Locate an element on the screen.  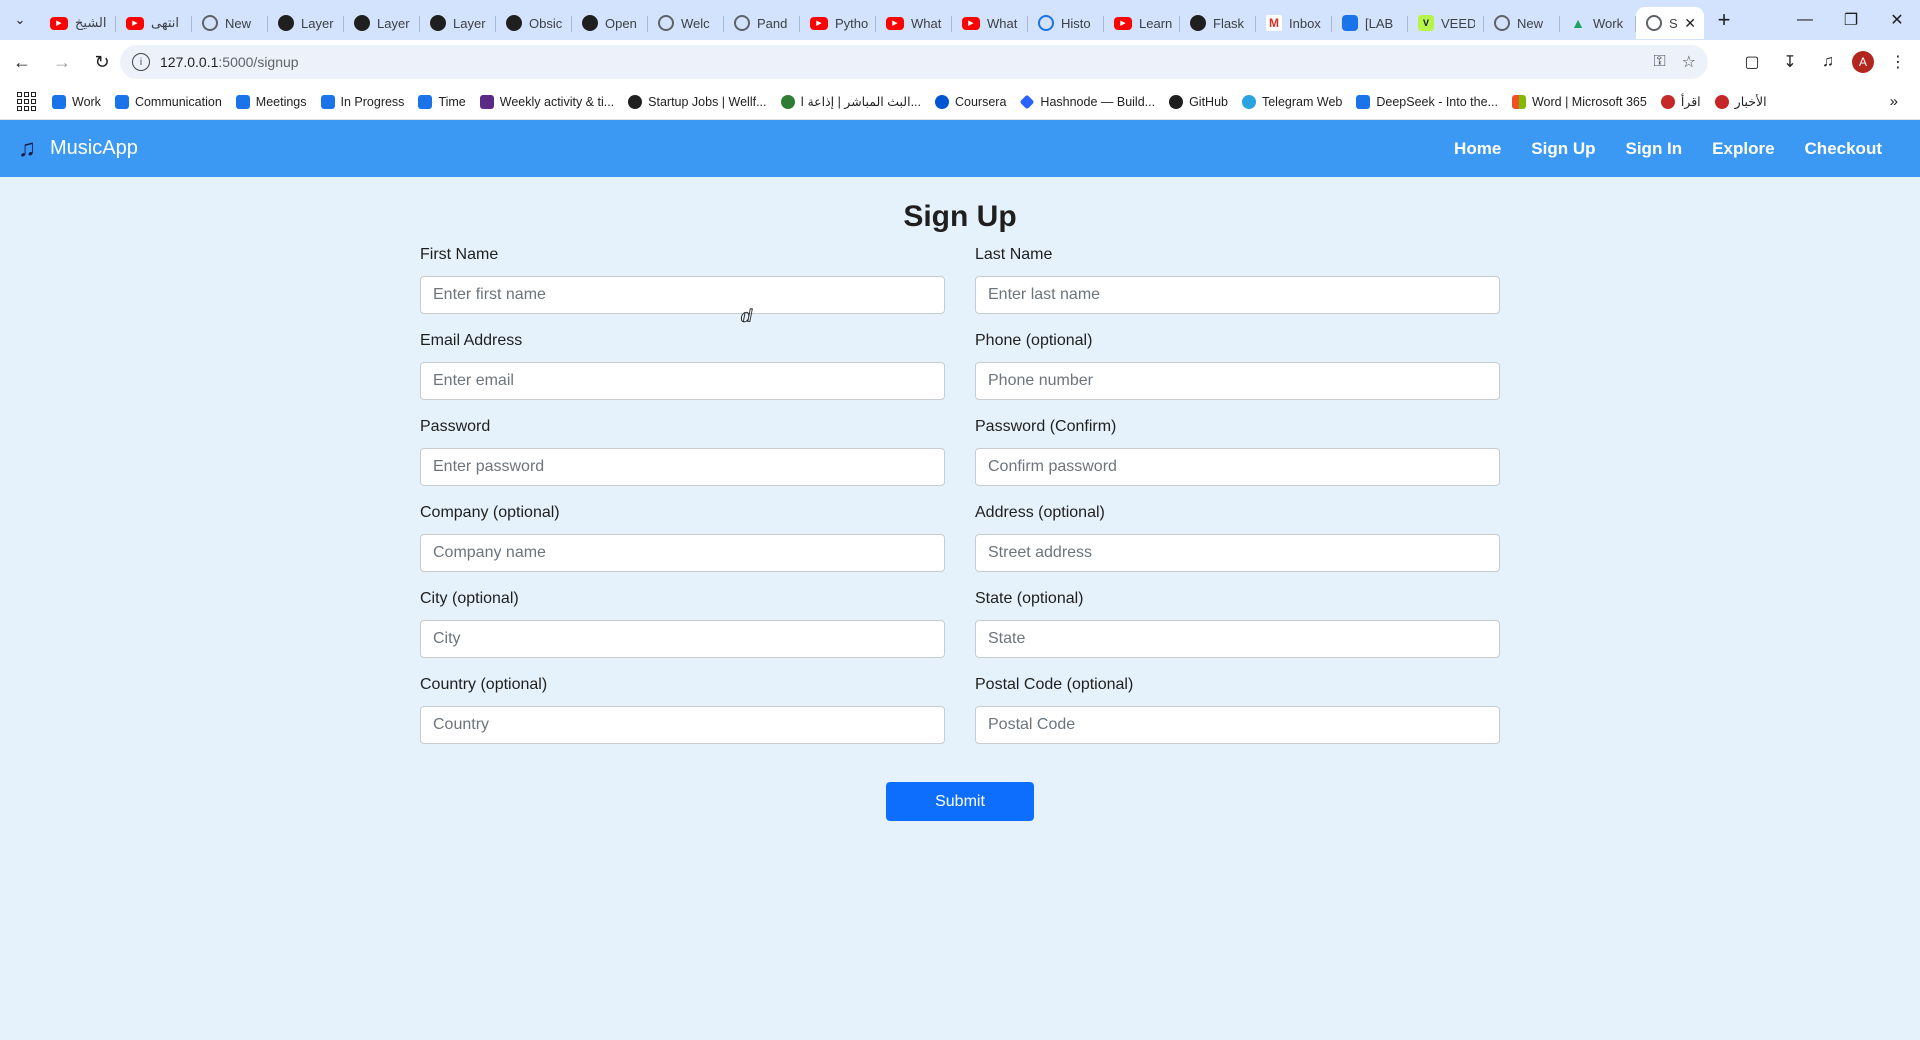
browser-tab: ▲ Work is located at coordinates (1598, 23).